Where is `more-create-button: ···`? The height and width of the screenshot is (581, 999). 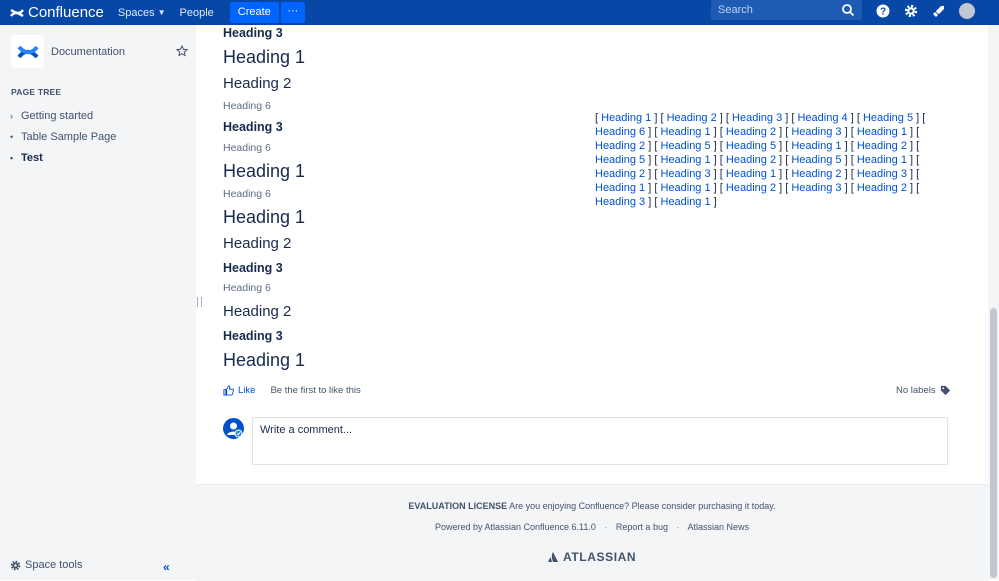 more-create-button: ··· is located at coordinates (292, 12).